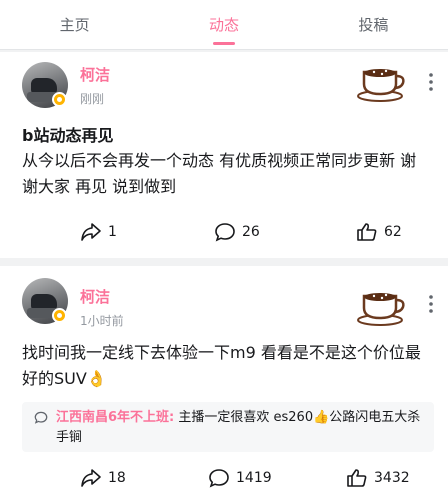 The height and width of the screenshot is (501, 448). Describe the element at coordinates (373, 31) in the screenshot. I see `tab-uploads: 投稿` at that location.